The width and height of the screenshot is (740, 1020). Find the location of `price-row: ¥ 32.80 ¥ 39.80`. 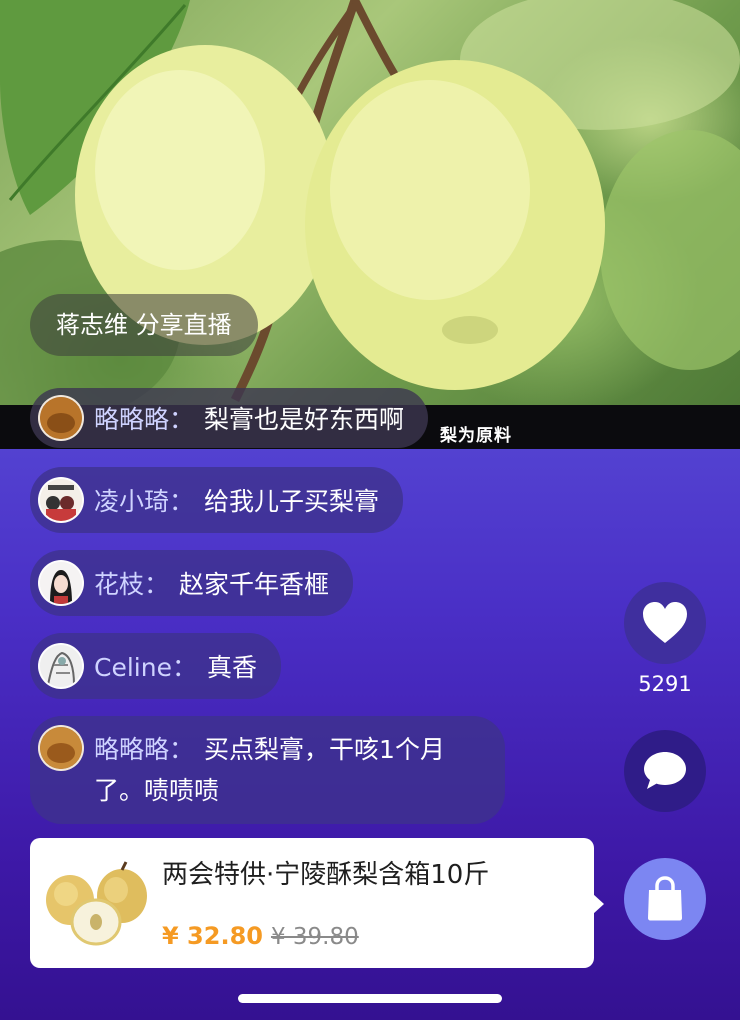

price-row: ¥ 32.80 ¥ 39.80 is located at coordinates (260, 936).